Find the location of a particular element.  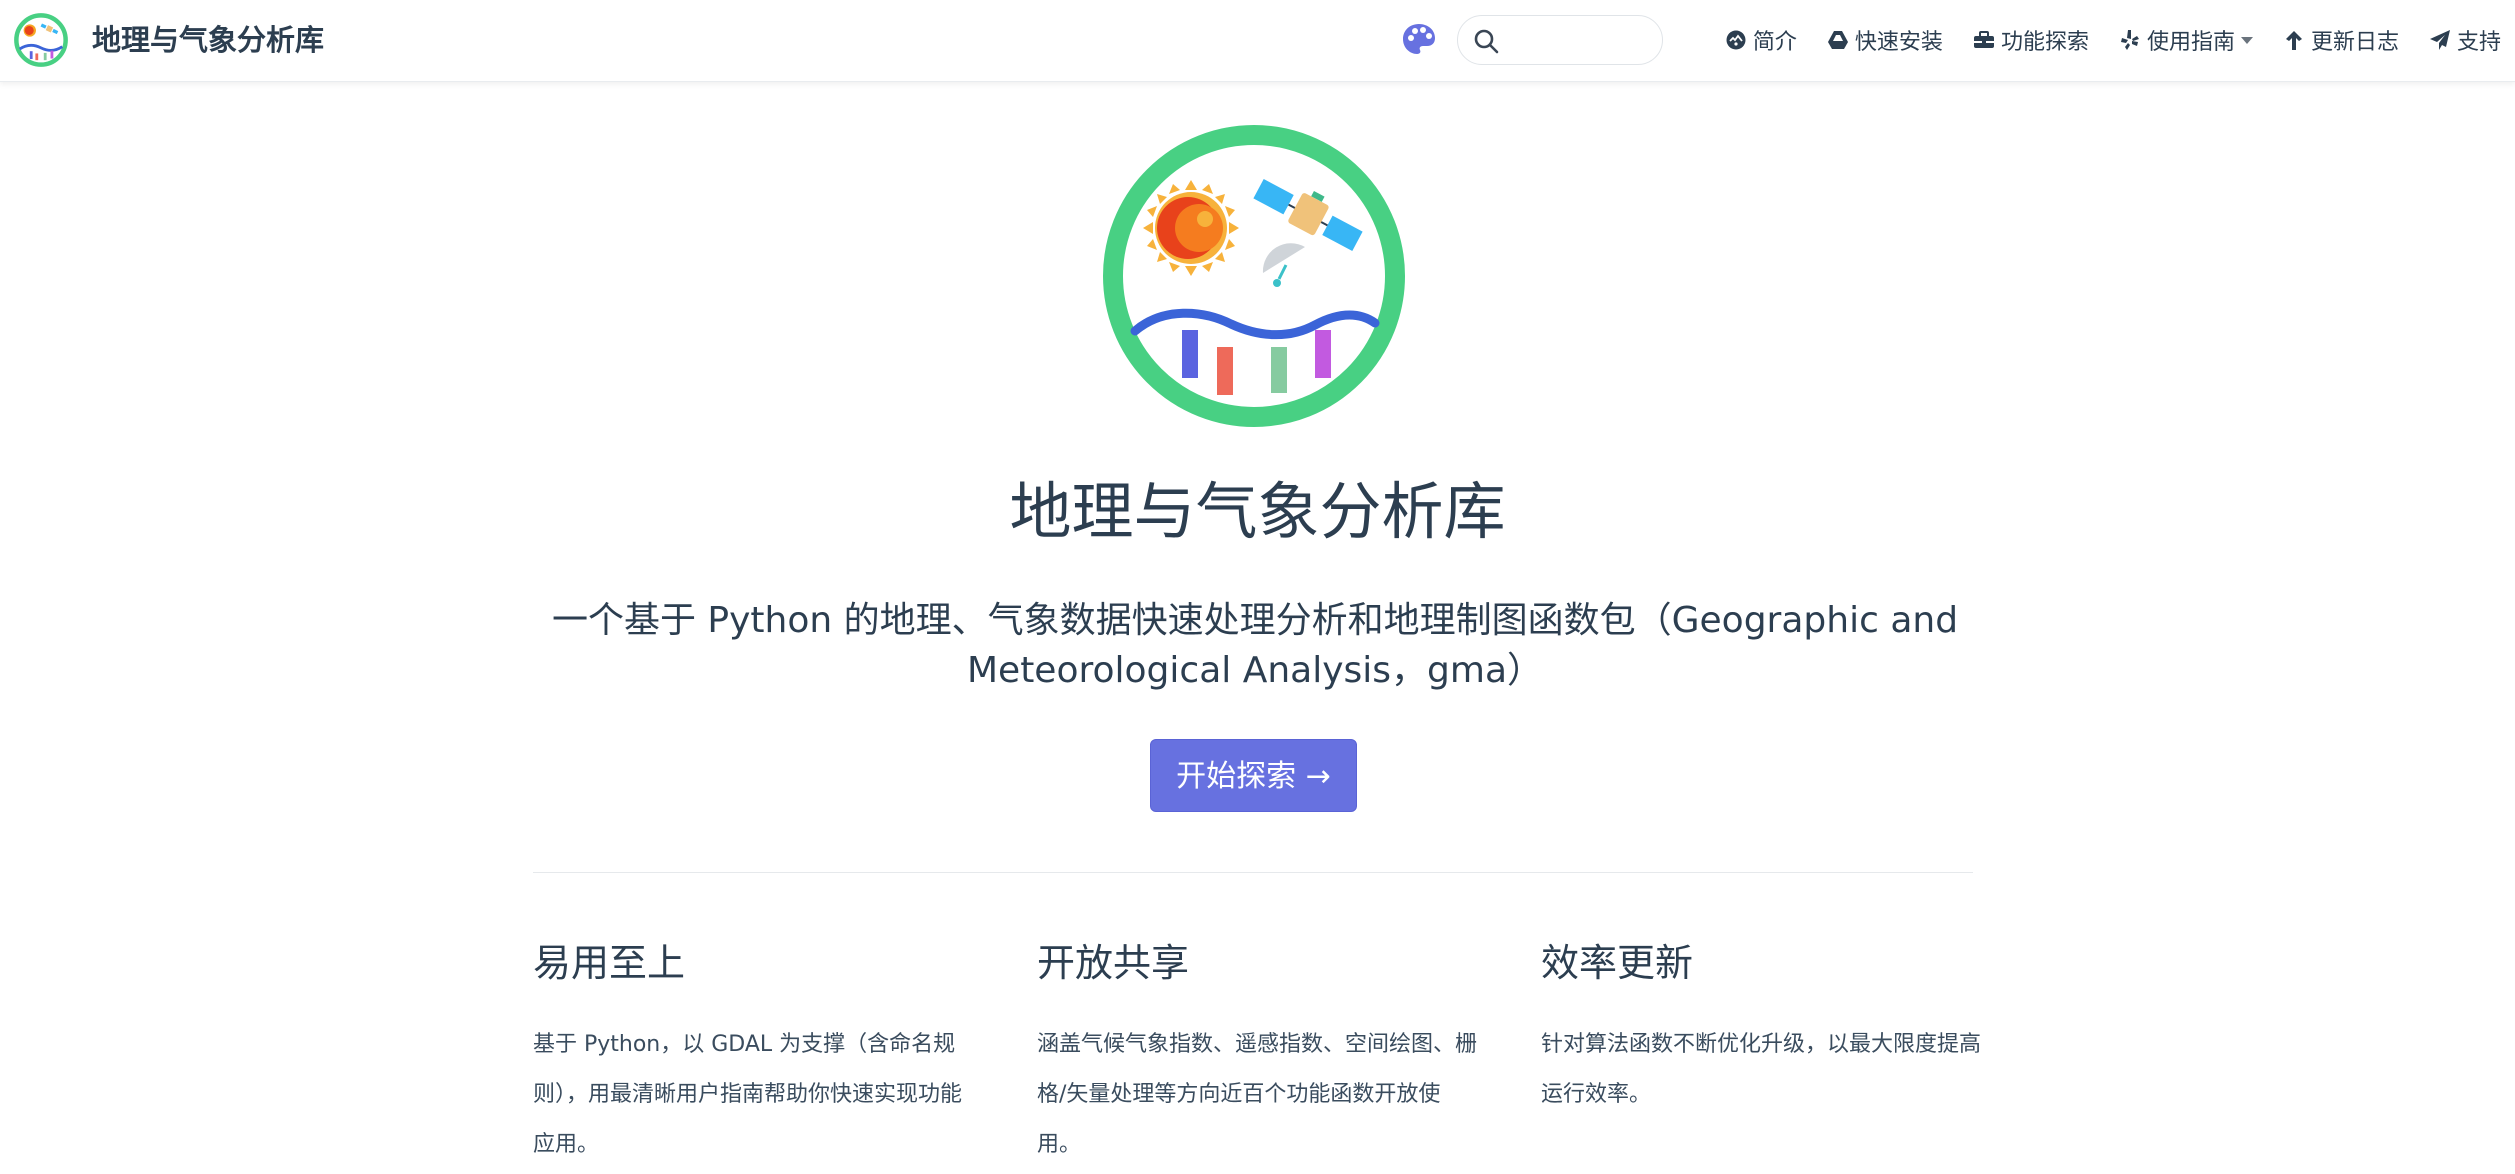

nav-item-guide: 使用指南 is located at coordinates (2186, 40).